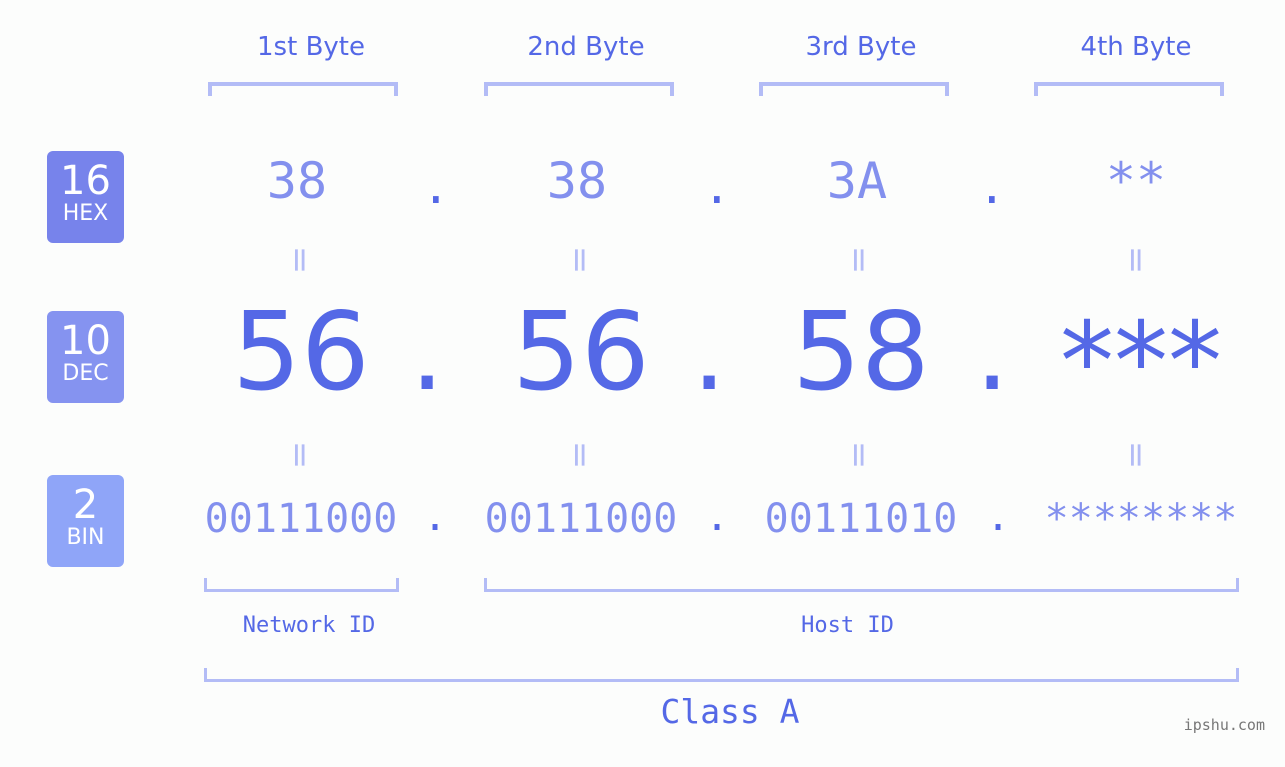  What do you see at coordinates (1141, 519) in the screenshot?
I see `bin-byte-4: ********` at bounding box center [1141, 519].